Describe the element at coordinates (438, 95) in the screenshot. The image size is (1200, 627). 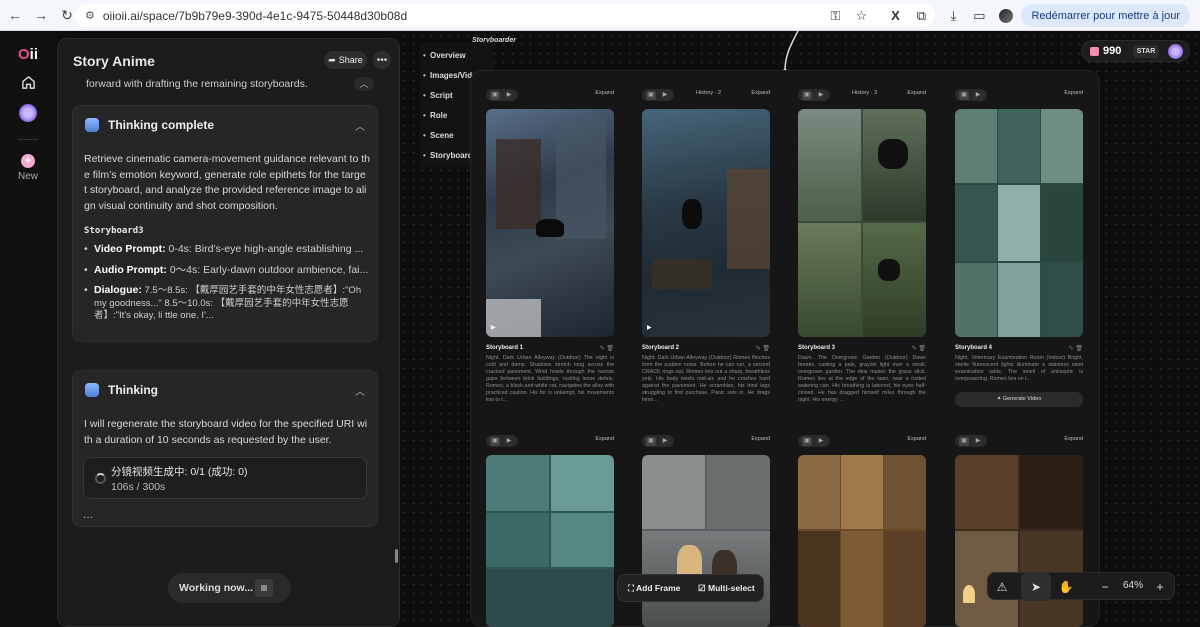
I see `toc-script: Script` at that location.